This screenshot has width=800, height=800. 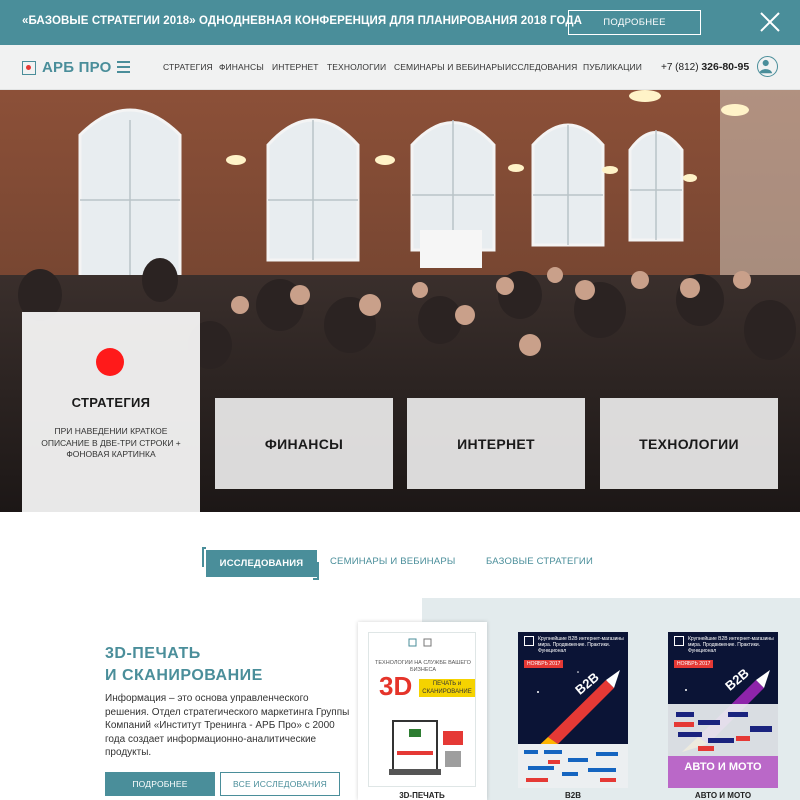 I want to click on category-card-technology: ТЕХНОЛОГИИ, so click(x=689, y=443).